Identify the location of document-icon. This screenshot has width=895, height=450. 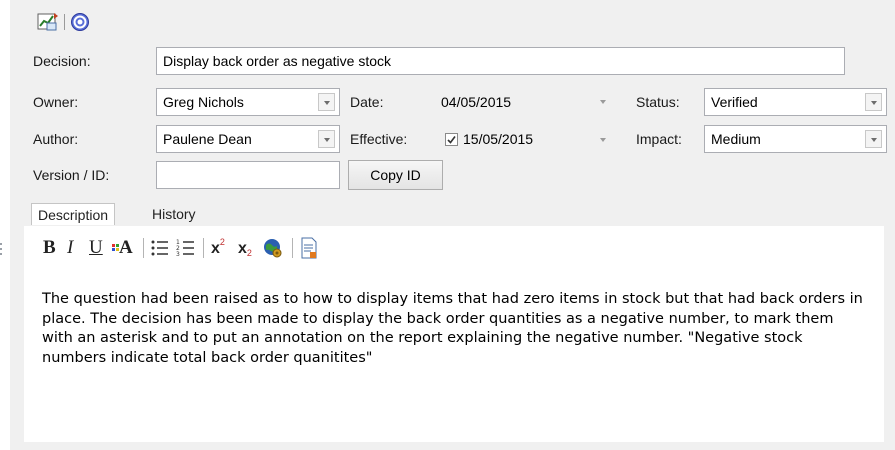
(309, 248).